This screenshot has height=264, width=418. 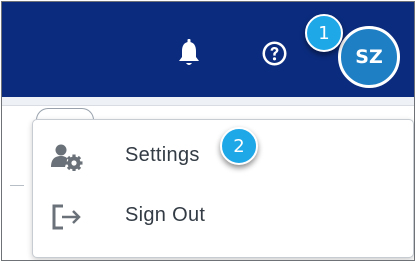 I want to click on avatar-initials: SZ, so click(x=369, y=57).